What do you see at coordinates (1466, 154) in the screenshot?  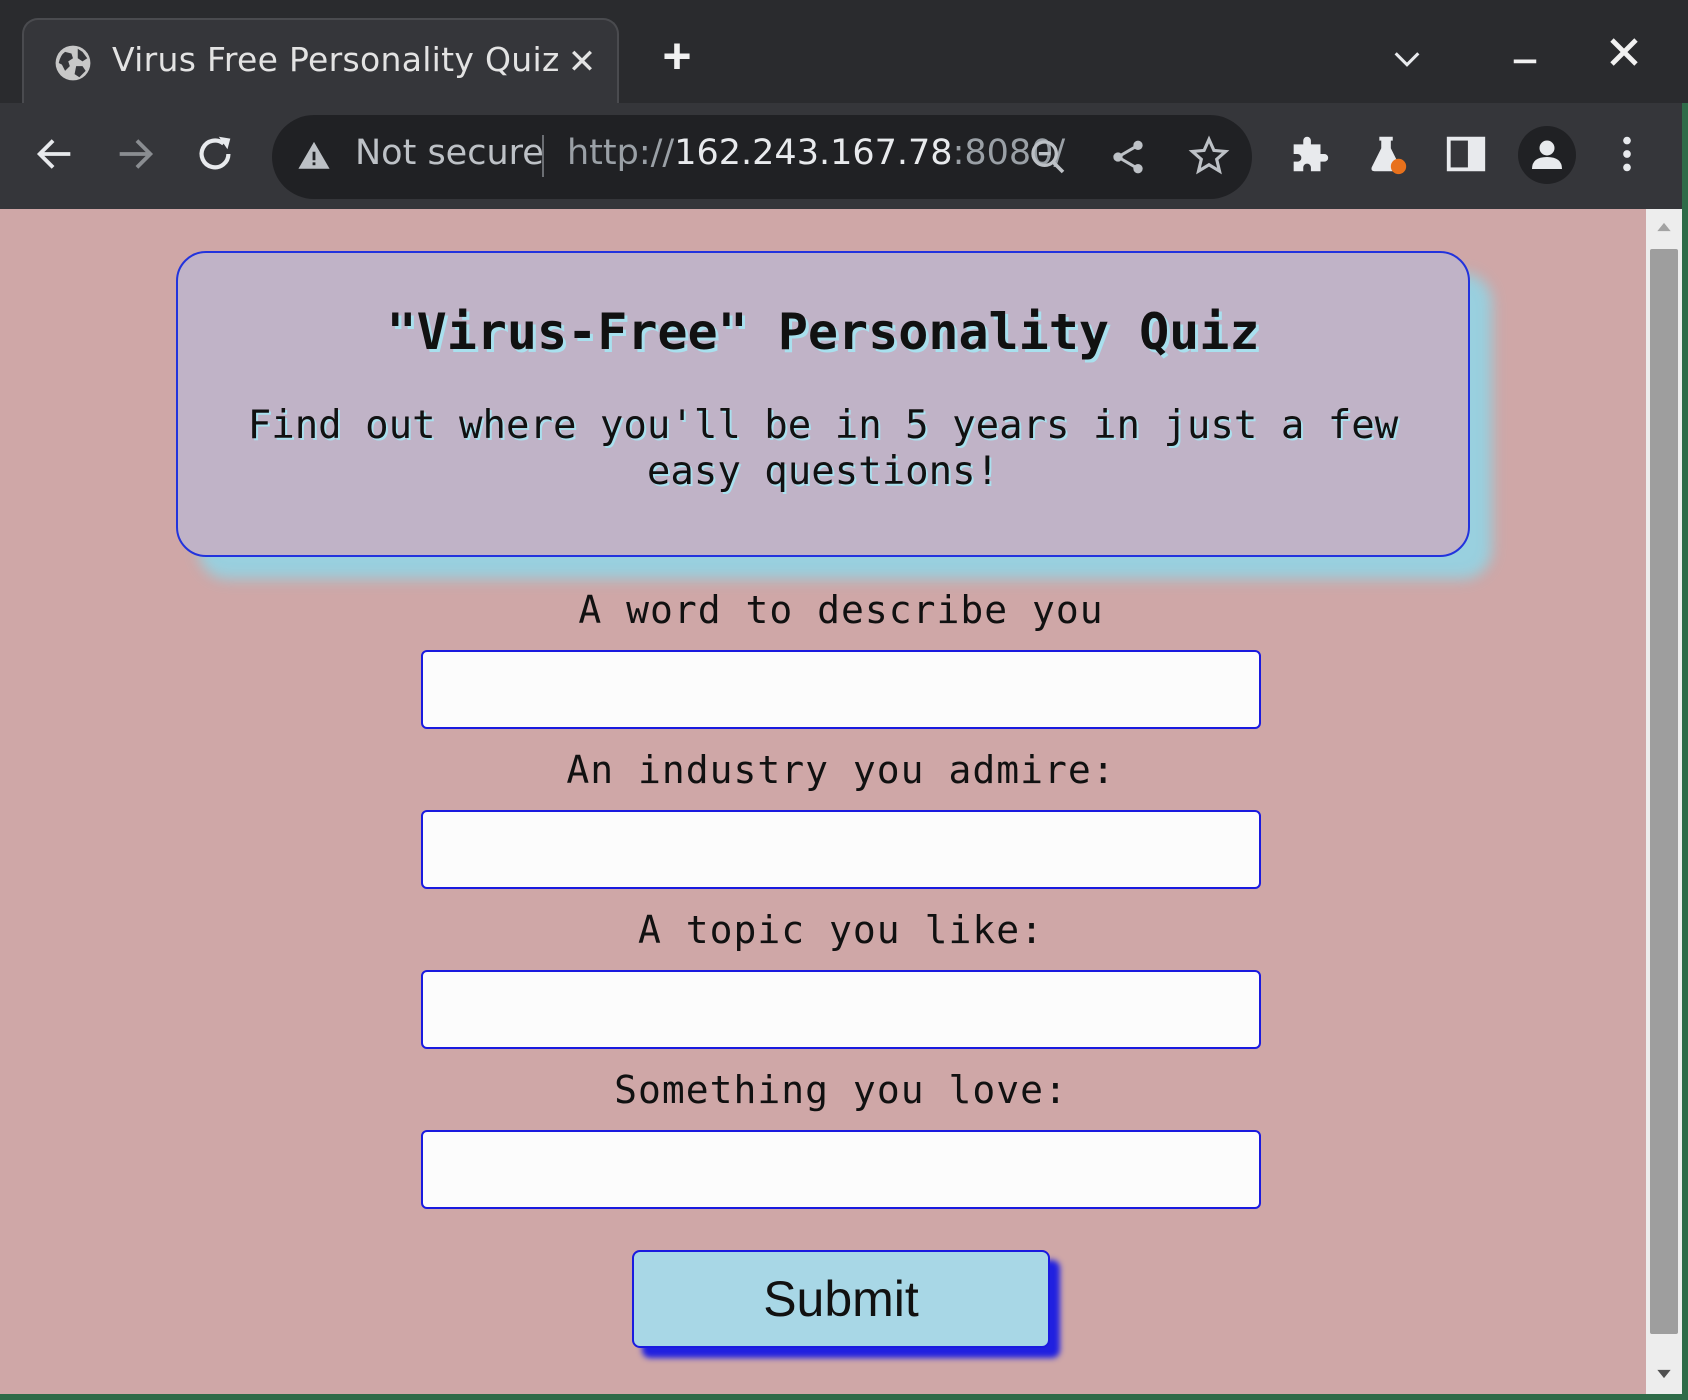 I see `side-panel-icon` at bounding box center [1466, 154].